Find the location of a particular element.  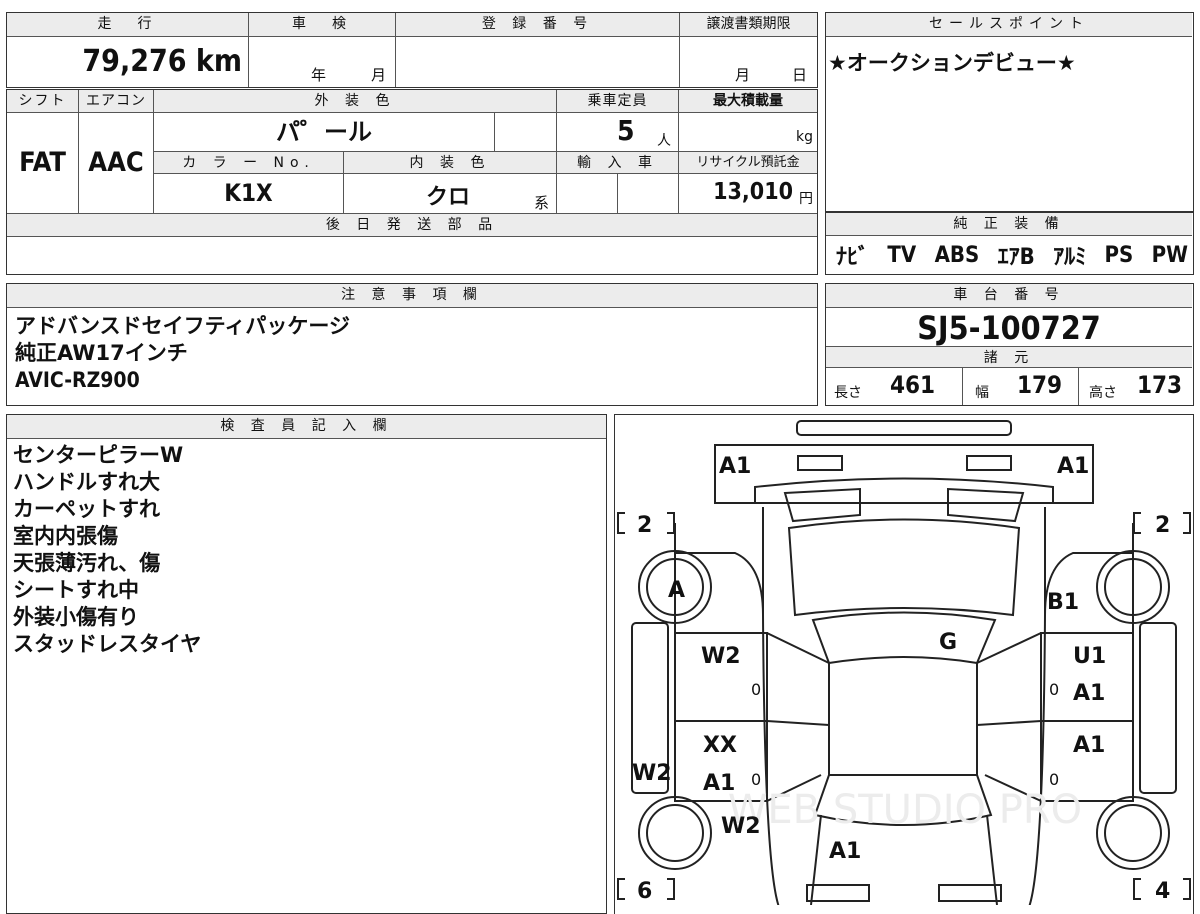

notes-lines: アドバンスドセイフティパッケージ 純正AW17インチ AVIC-RZ900 is located at coordinates (182, 353).